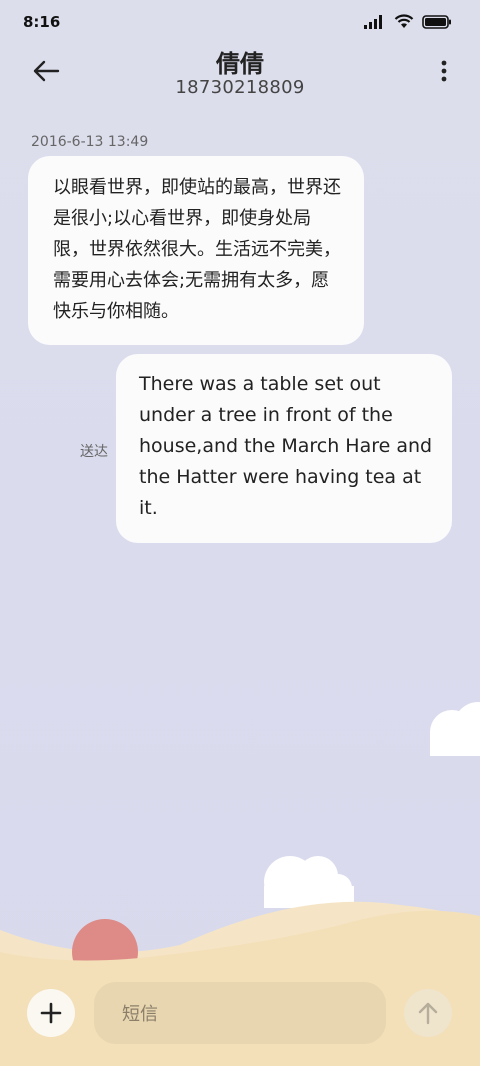 The height and width of the screenshot is (1066, 480). I want to click on send-button, so click(428, 1013).